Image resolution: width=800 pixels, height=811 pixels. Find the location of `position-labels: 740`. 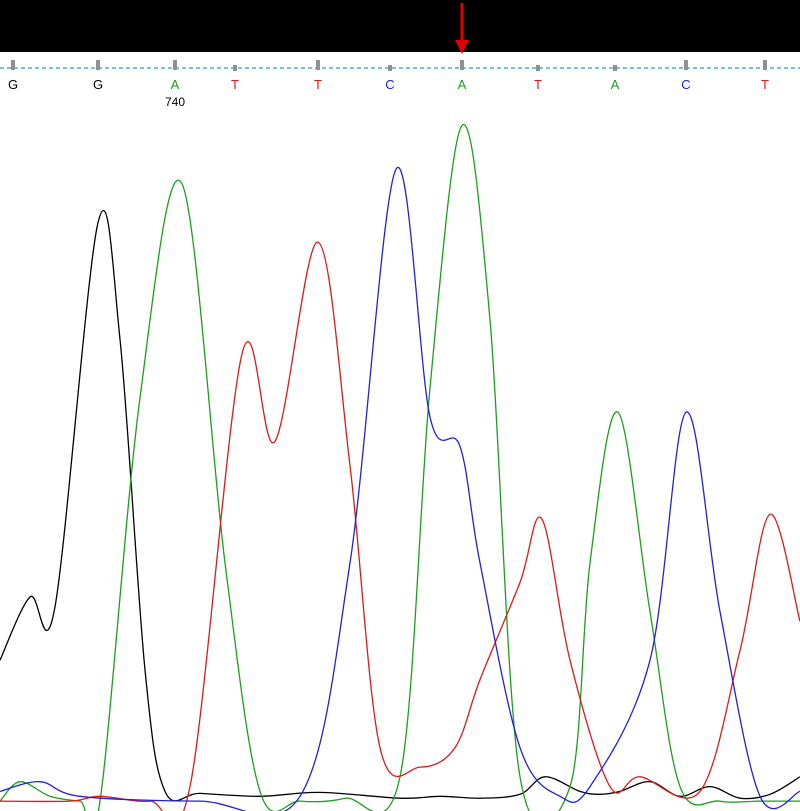

position-labels: 740 is located at coordinates (175, 102).